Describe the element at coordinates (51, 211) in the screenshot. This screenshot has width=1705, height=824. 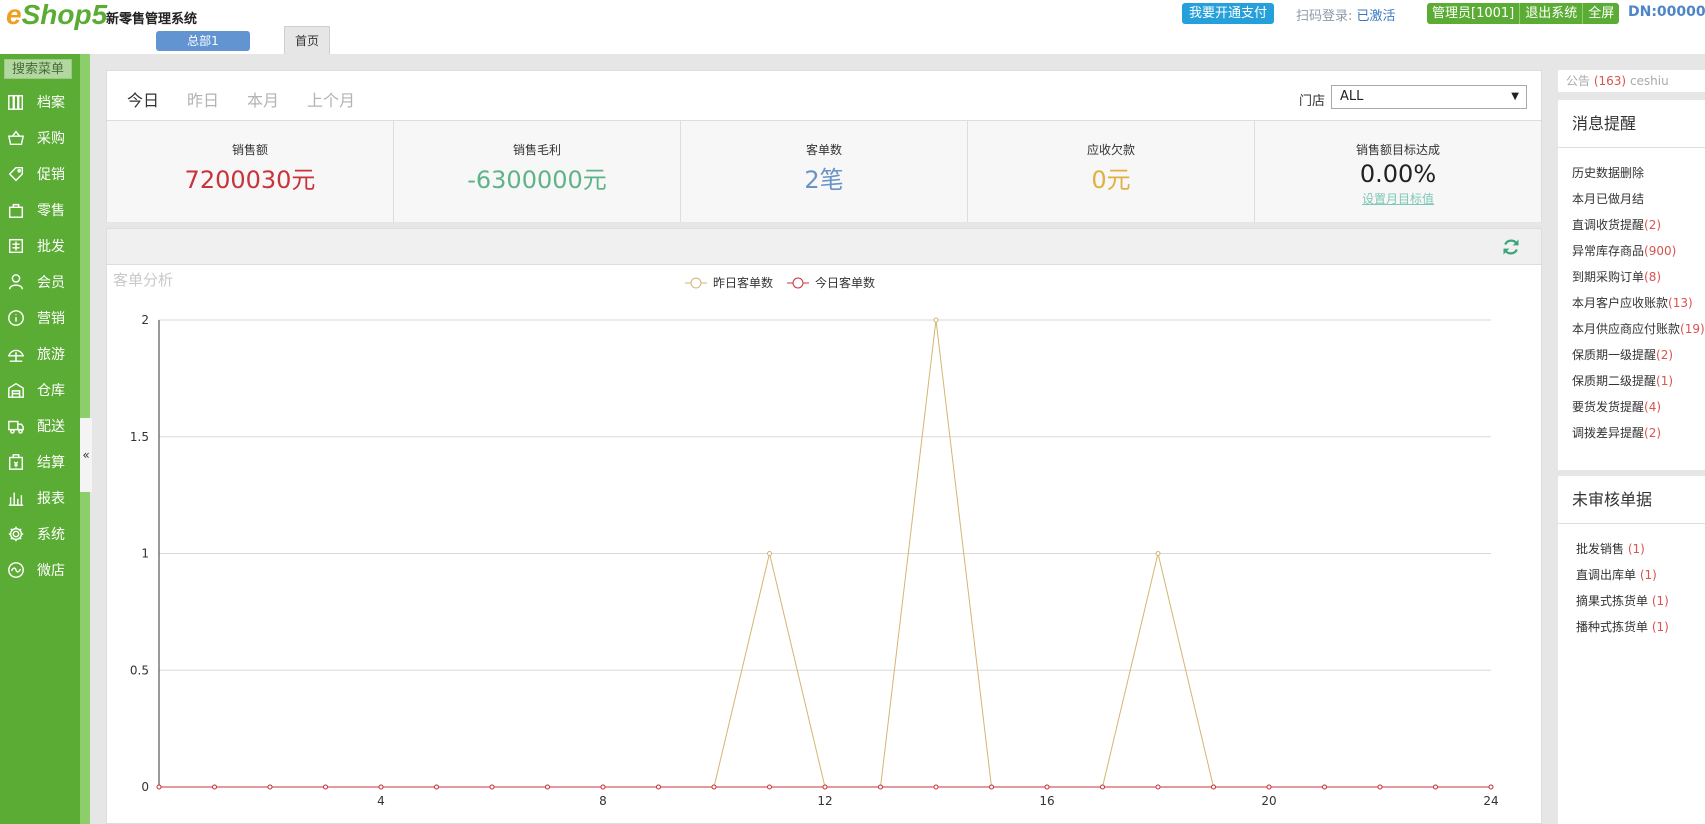
I see `sidebar-item-label: 零售` at that location.